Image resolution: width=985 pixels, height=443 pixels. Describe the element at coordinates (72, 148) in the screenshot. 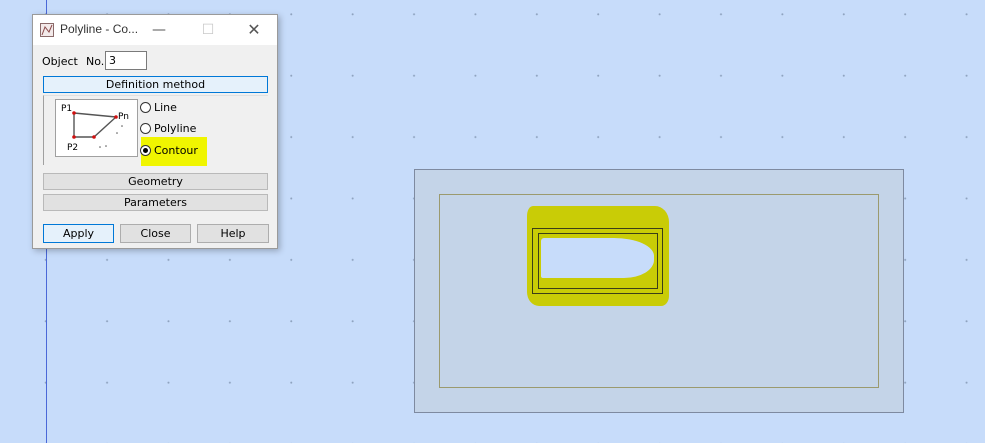

I see `preview-label-p2: P2` at that location.